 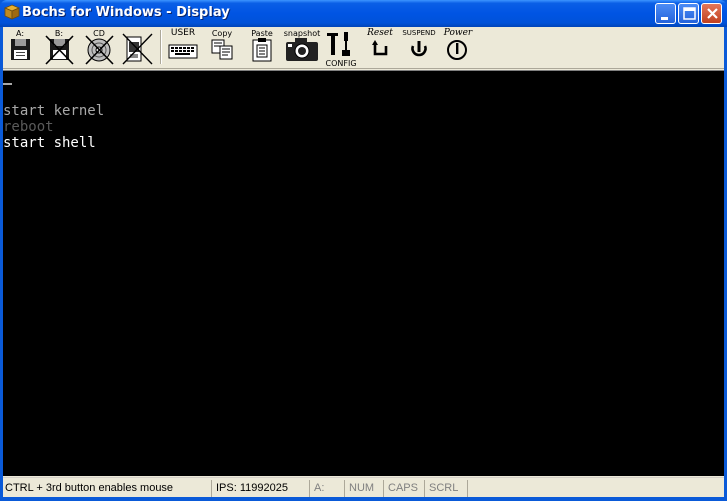 What do you see at coordinates (7, 84) in the screenshot?
I see `text-cursor` at bounding box center [7, 84].